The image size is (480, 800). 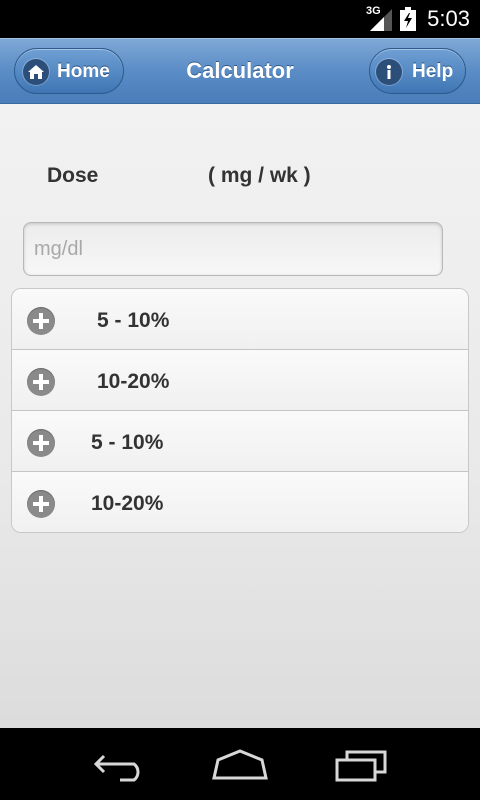 I want to click on system-nav-bar, so click(x=240, y=764).